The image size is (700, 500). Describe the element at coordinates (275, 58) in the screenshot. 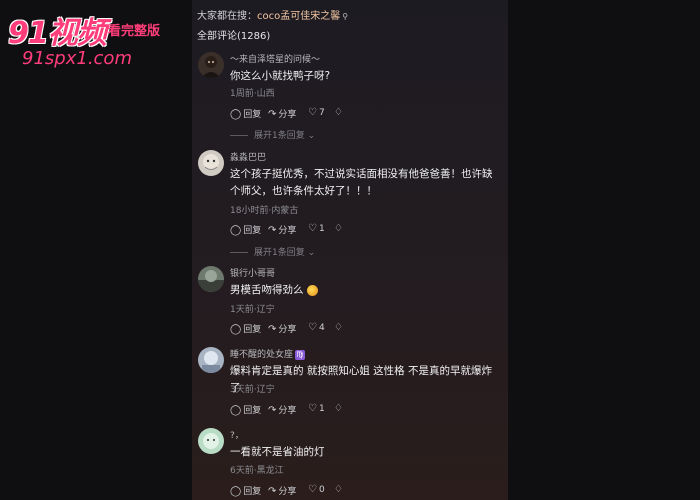

I see `comment-username: ～来自泽塔星的问候～` at that location.